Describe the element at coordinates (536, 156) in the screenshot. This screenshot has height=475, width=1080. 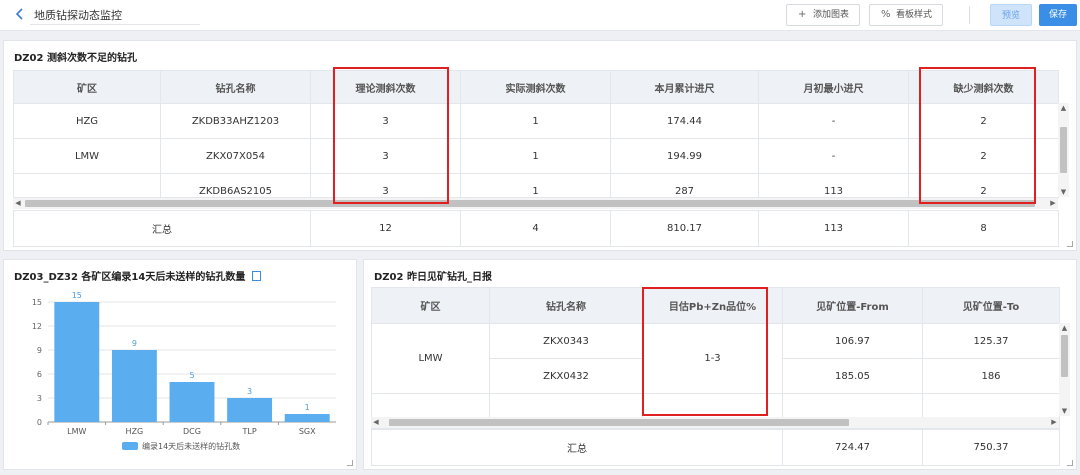
I see `table-row: LMW ZKX07X054 3 1 194.99 - 2` at that location.